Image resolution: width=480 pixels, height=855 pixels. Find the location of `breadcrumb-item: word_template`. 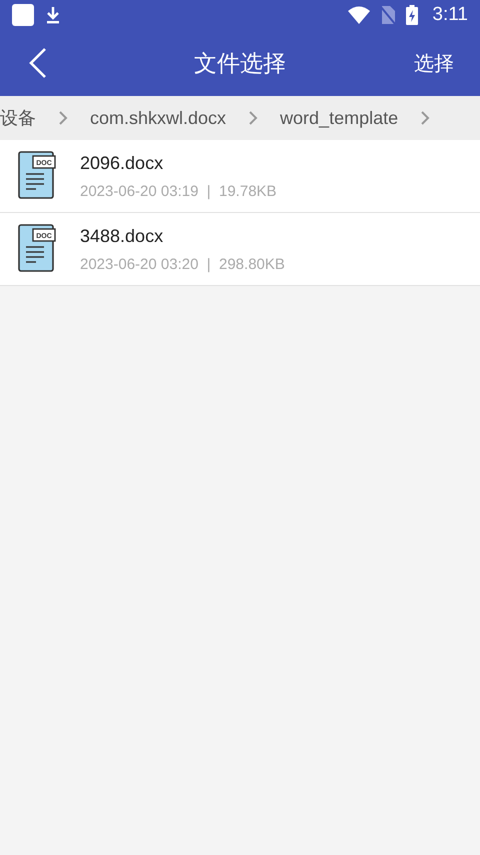

breadcrumb-item: word_template is located at coordinates (339, 118).